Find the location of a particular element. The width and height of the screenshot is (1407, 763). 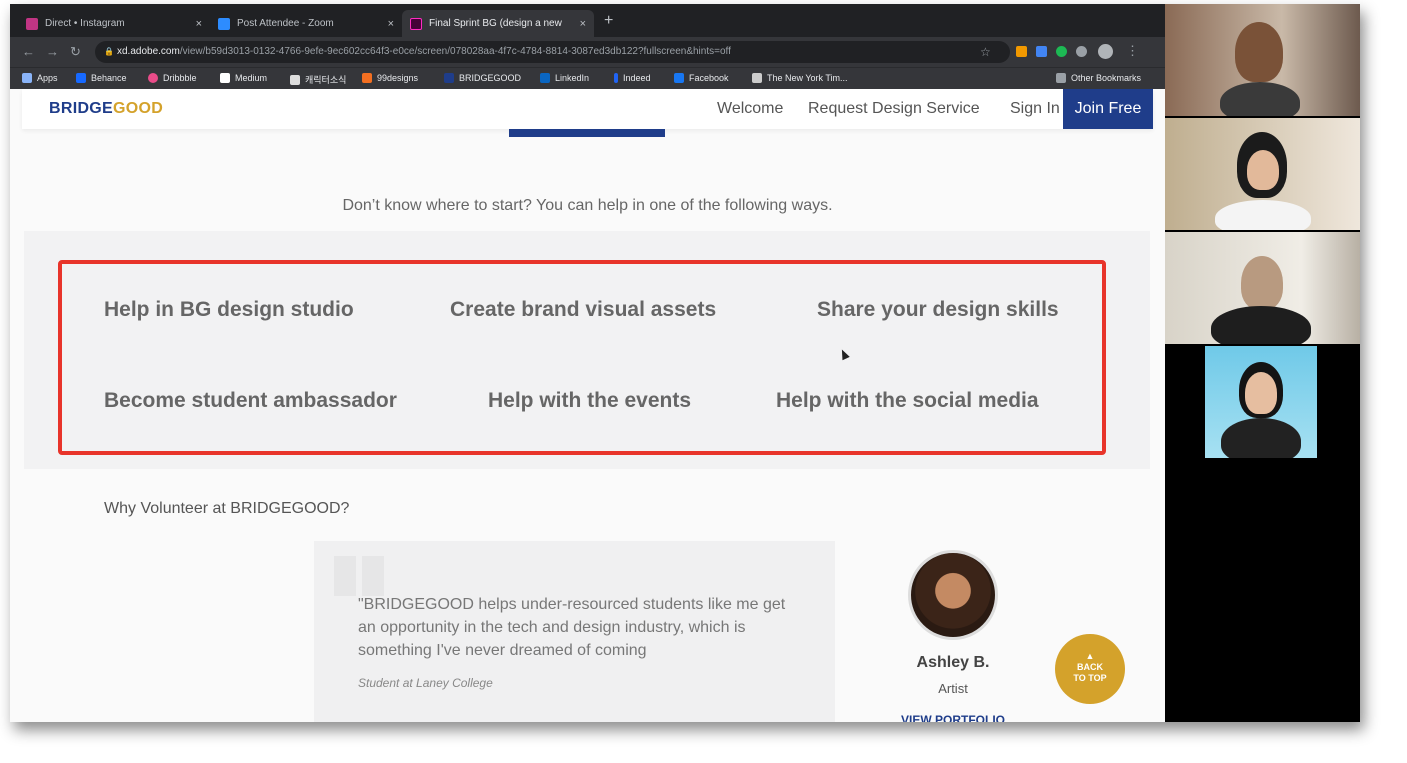

bookmark-99designs: 99designs is located at coordinates (390, 78).